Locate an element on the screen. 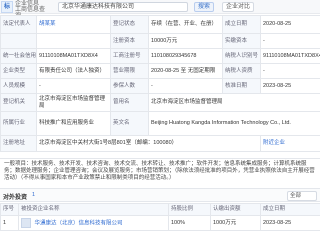 The image size is (320, 240). label-taxpayer-qual: 纳税人资质 is located at coordinates (241, 71).